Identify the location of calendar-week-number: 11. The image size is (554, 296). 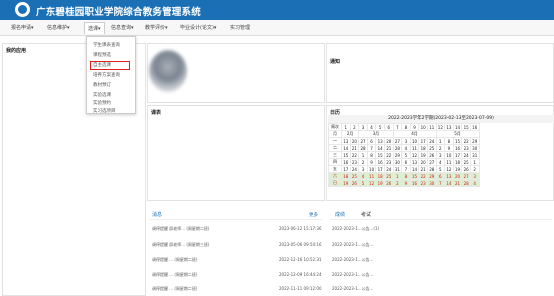
(431, 127).